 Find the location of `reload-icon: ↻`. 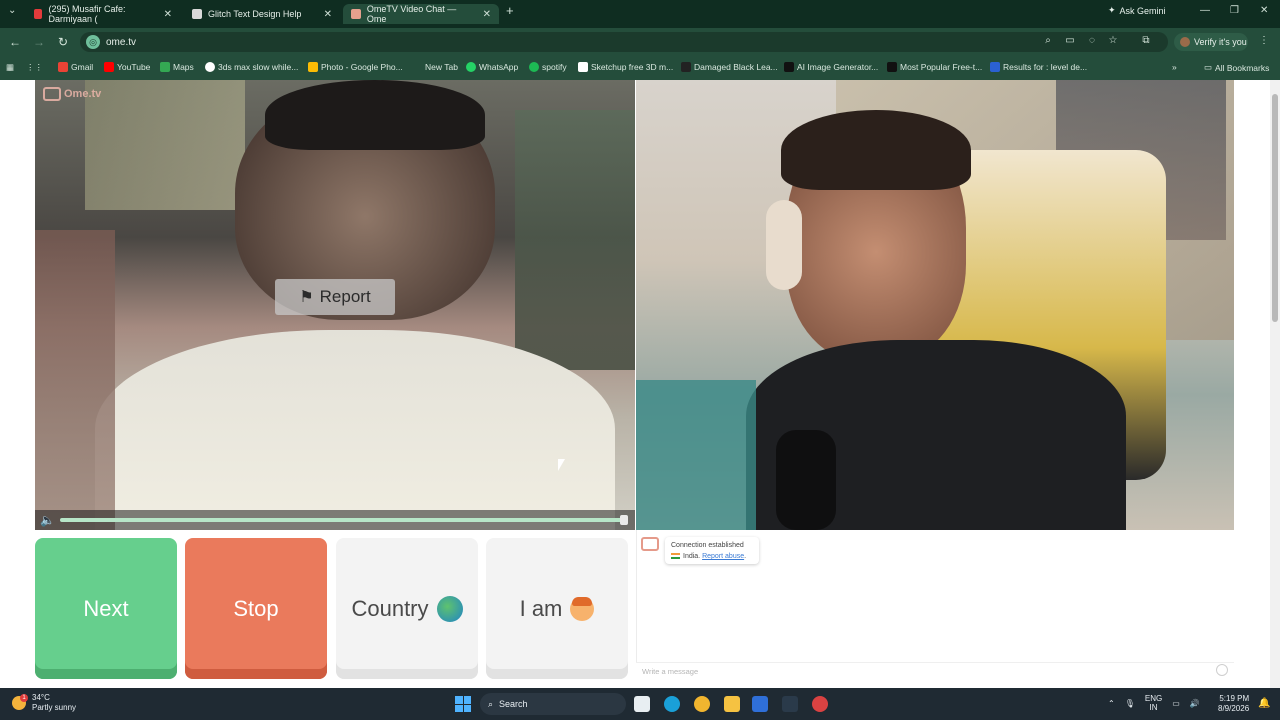

reload-icon: ↻ is located at coordinates (63, 42).